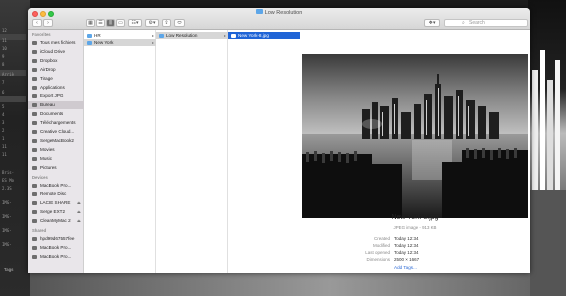  What do you see at coordinates (378, 259) in the screenshot?
I see `meta-key: Dimensions` at bounding box center [378, 259].